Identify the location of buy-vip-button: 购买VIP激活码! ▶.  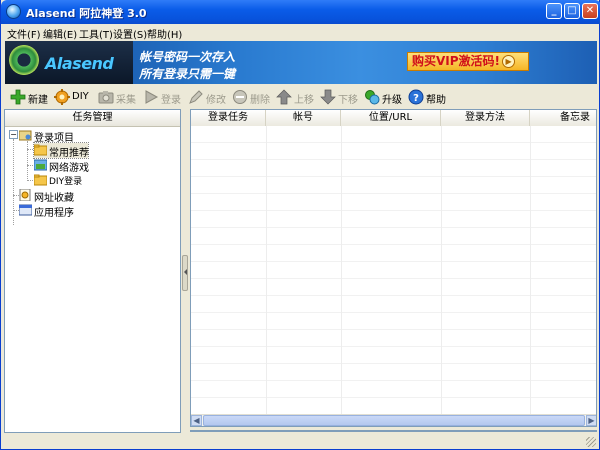
(468, 61).